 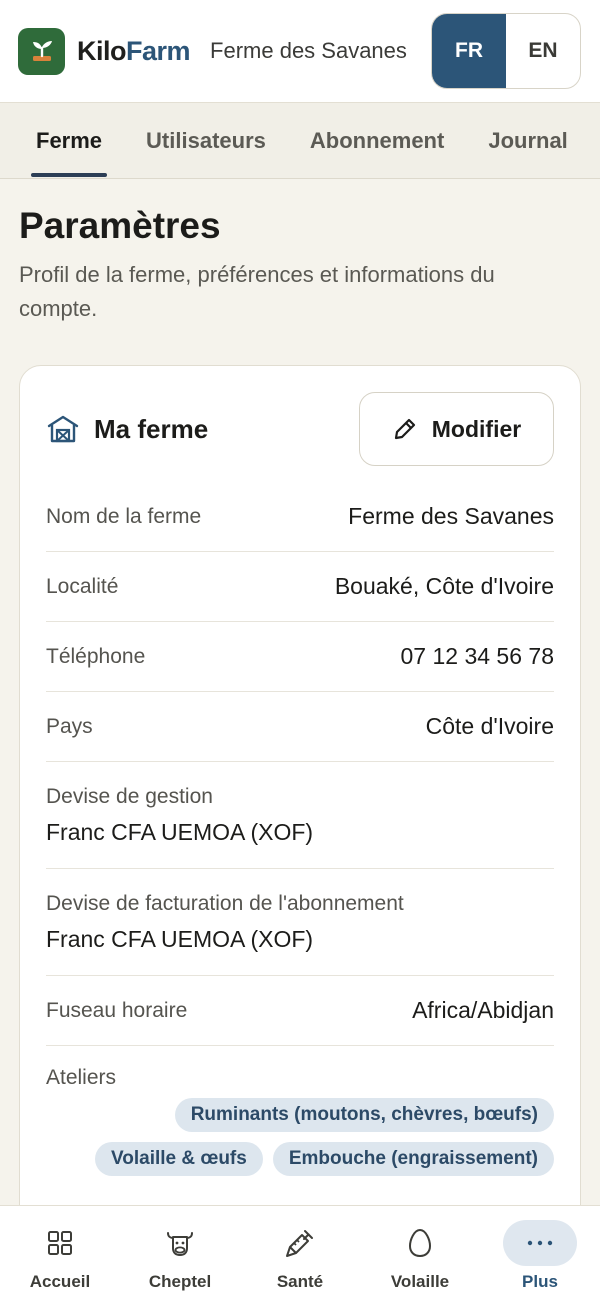 What do you see at coordinates (364, 1115) in the screenshot?
I see `workshop-chip: Ruminants (moutons, chèvres, bœufs)` at bounding box center [364, 1115].